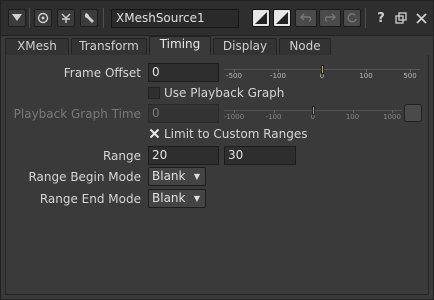 This screenshot has width=434, height=300. Describe the element at coordinates (121, 156) in the screenshot. I see `range-label: Range` at that location.